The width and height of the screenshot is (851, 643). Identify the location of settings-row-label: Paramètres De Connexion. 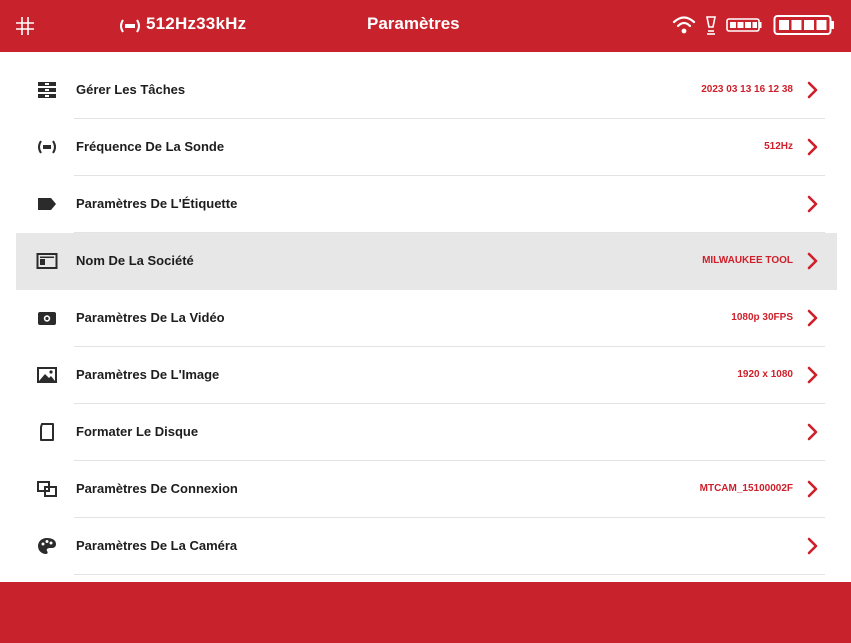
(157, 488).